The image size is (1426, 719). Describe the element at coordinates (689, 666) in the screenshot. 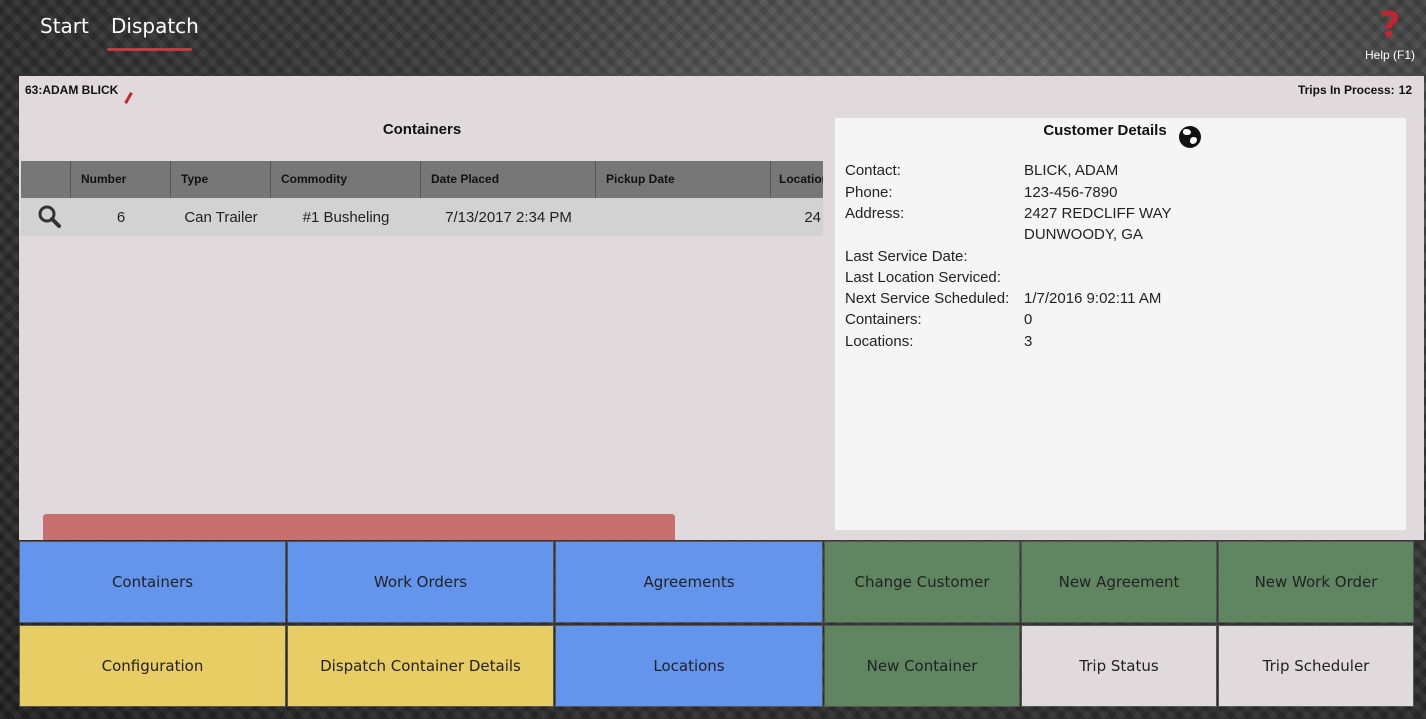

I see `locations-button: Locations` at that location.